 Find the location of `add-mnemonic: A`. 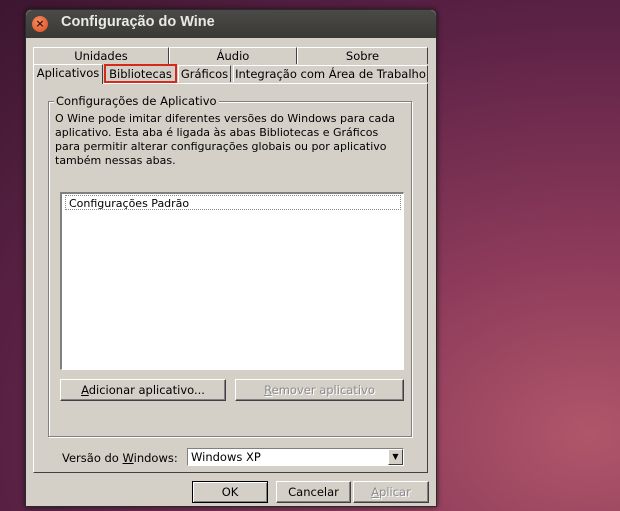

add-mnemonic: A is located at coordinates (85, 390).